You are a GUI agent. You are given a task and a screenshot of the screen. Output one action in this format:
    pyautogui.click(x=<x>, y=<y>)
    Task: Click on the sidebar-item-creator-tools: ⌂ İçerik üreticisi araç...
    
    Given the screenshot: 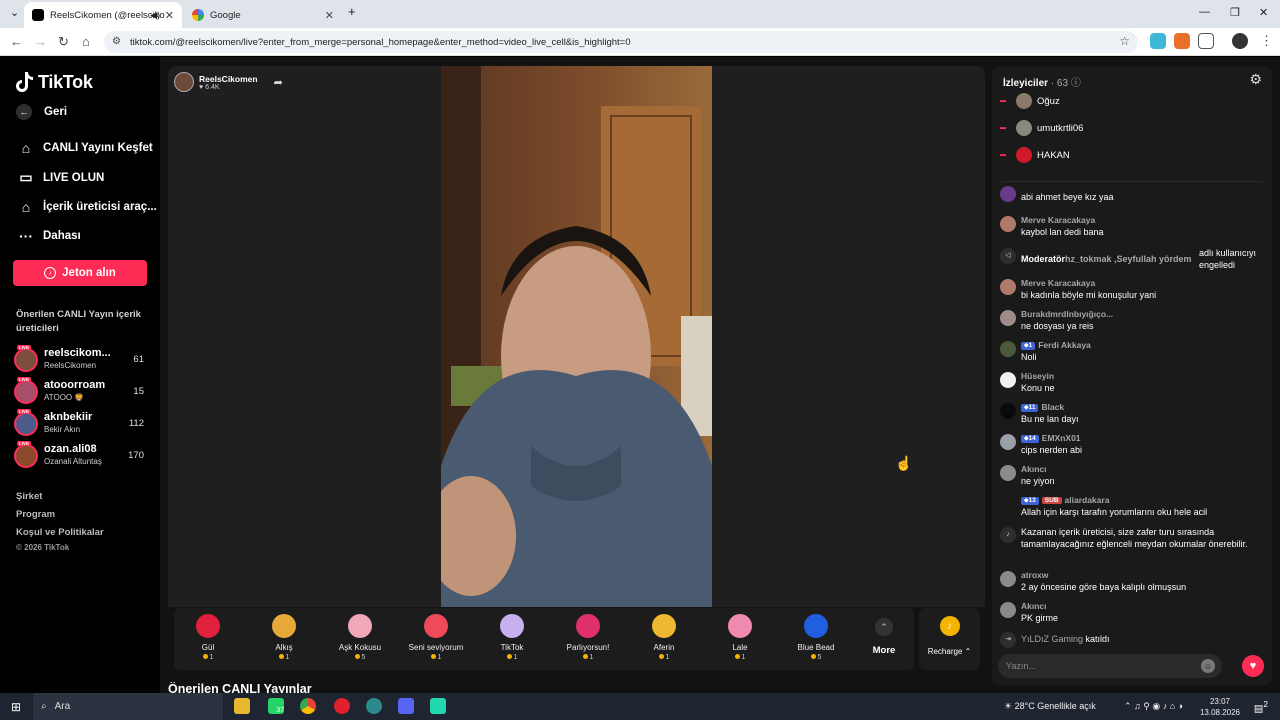 What is the action you would take?
    pyautogui.click(x=86, y=207)
    